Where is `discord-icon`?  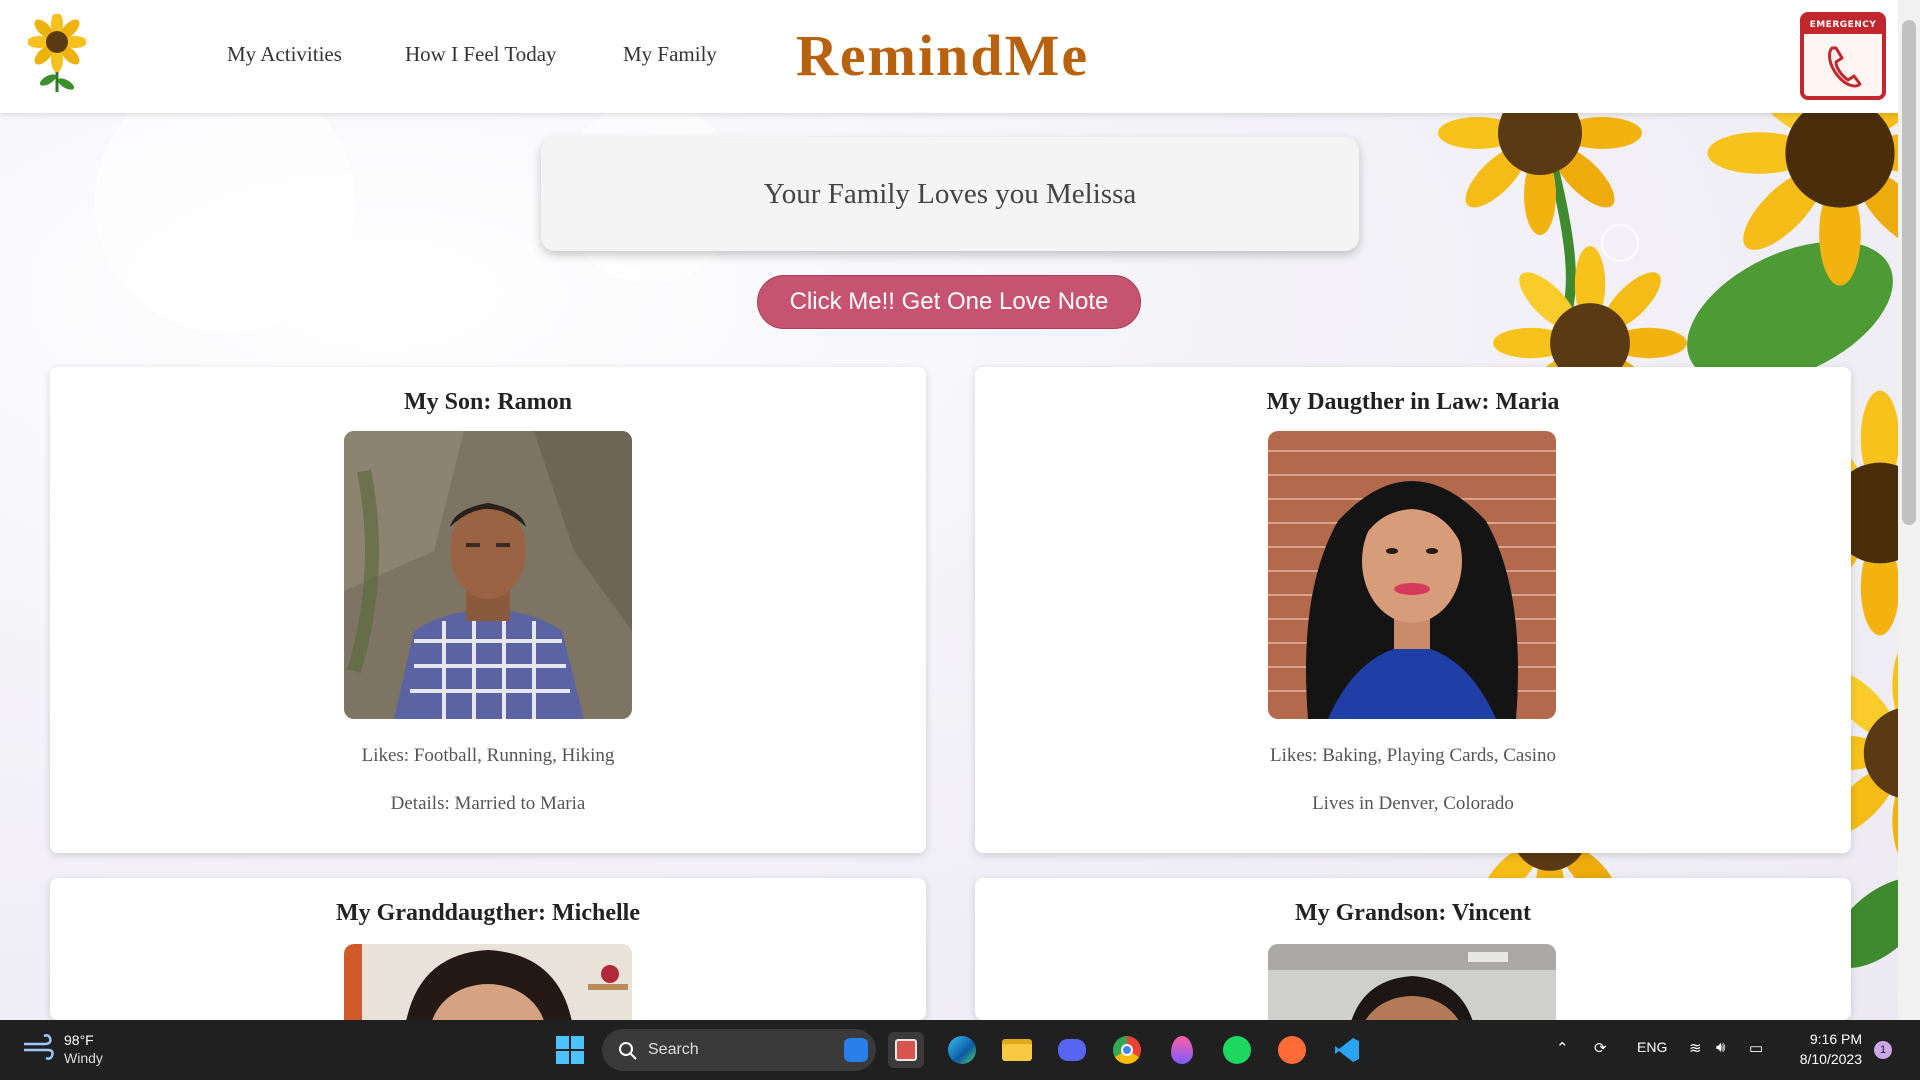
discord-icon is located at coordinates (1072, 1050).